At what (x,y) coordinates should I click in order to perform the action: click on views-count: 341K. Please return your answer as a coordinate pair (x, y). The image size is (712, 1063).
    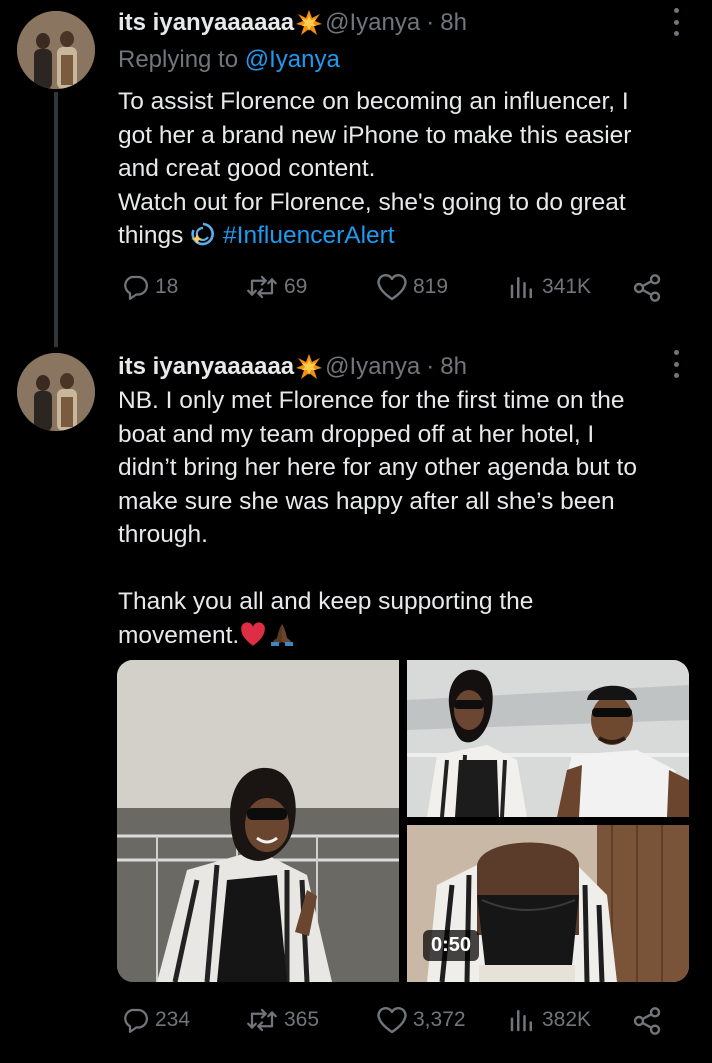
    Looking at the image, I should click on (567, 286).